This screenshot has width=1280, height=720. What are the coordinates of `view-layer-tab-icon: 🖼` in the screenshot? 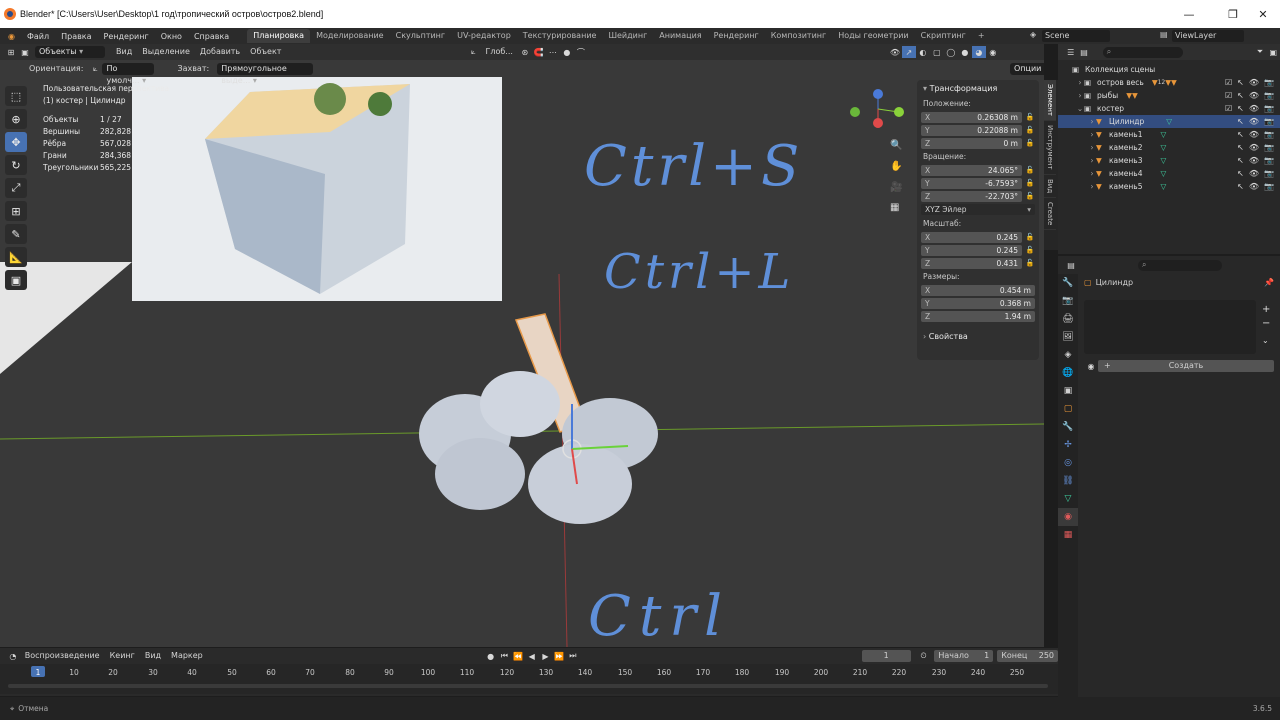 It's located at (1068, 337).